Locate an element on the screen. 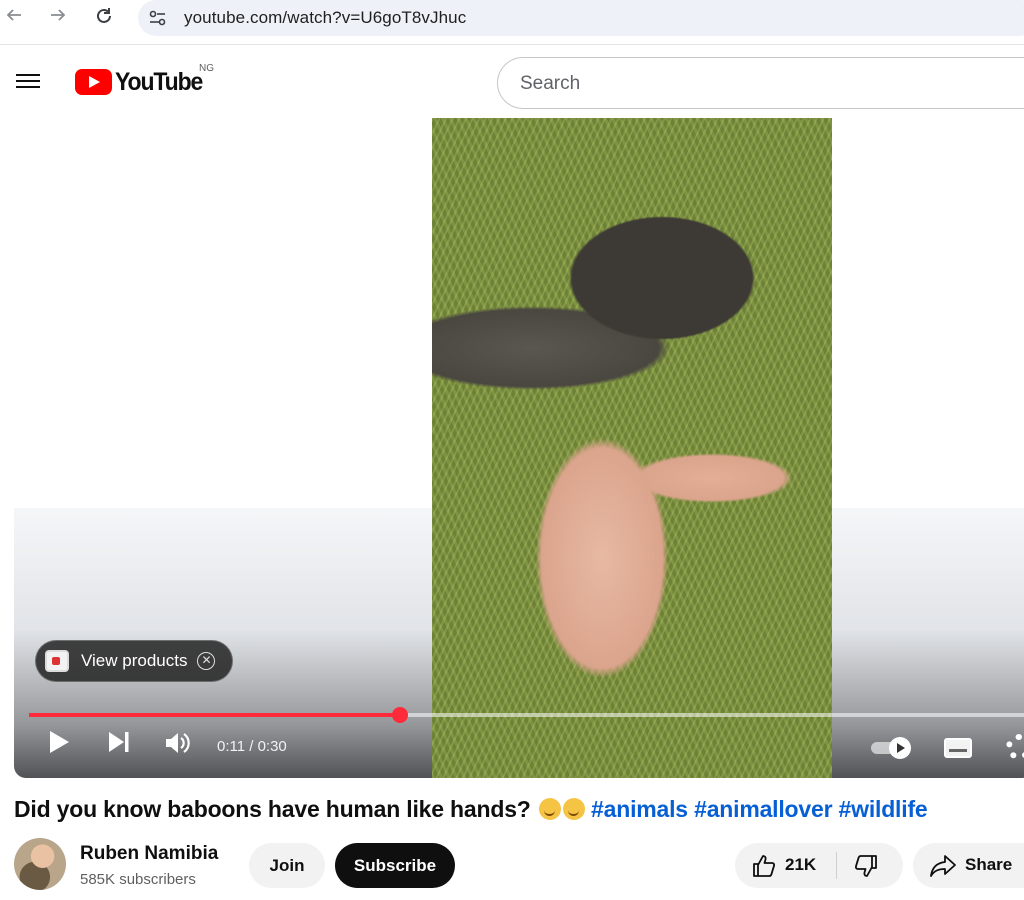 The height and width of the screenshot is (900, 1024). search-placeholder: Search is located at coordinates (550, 83).